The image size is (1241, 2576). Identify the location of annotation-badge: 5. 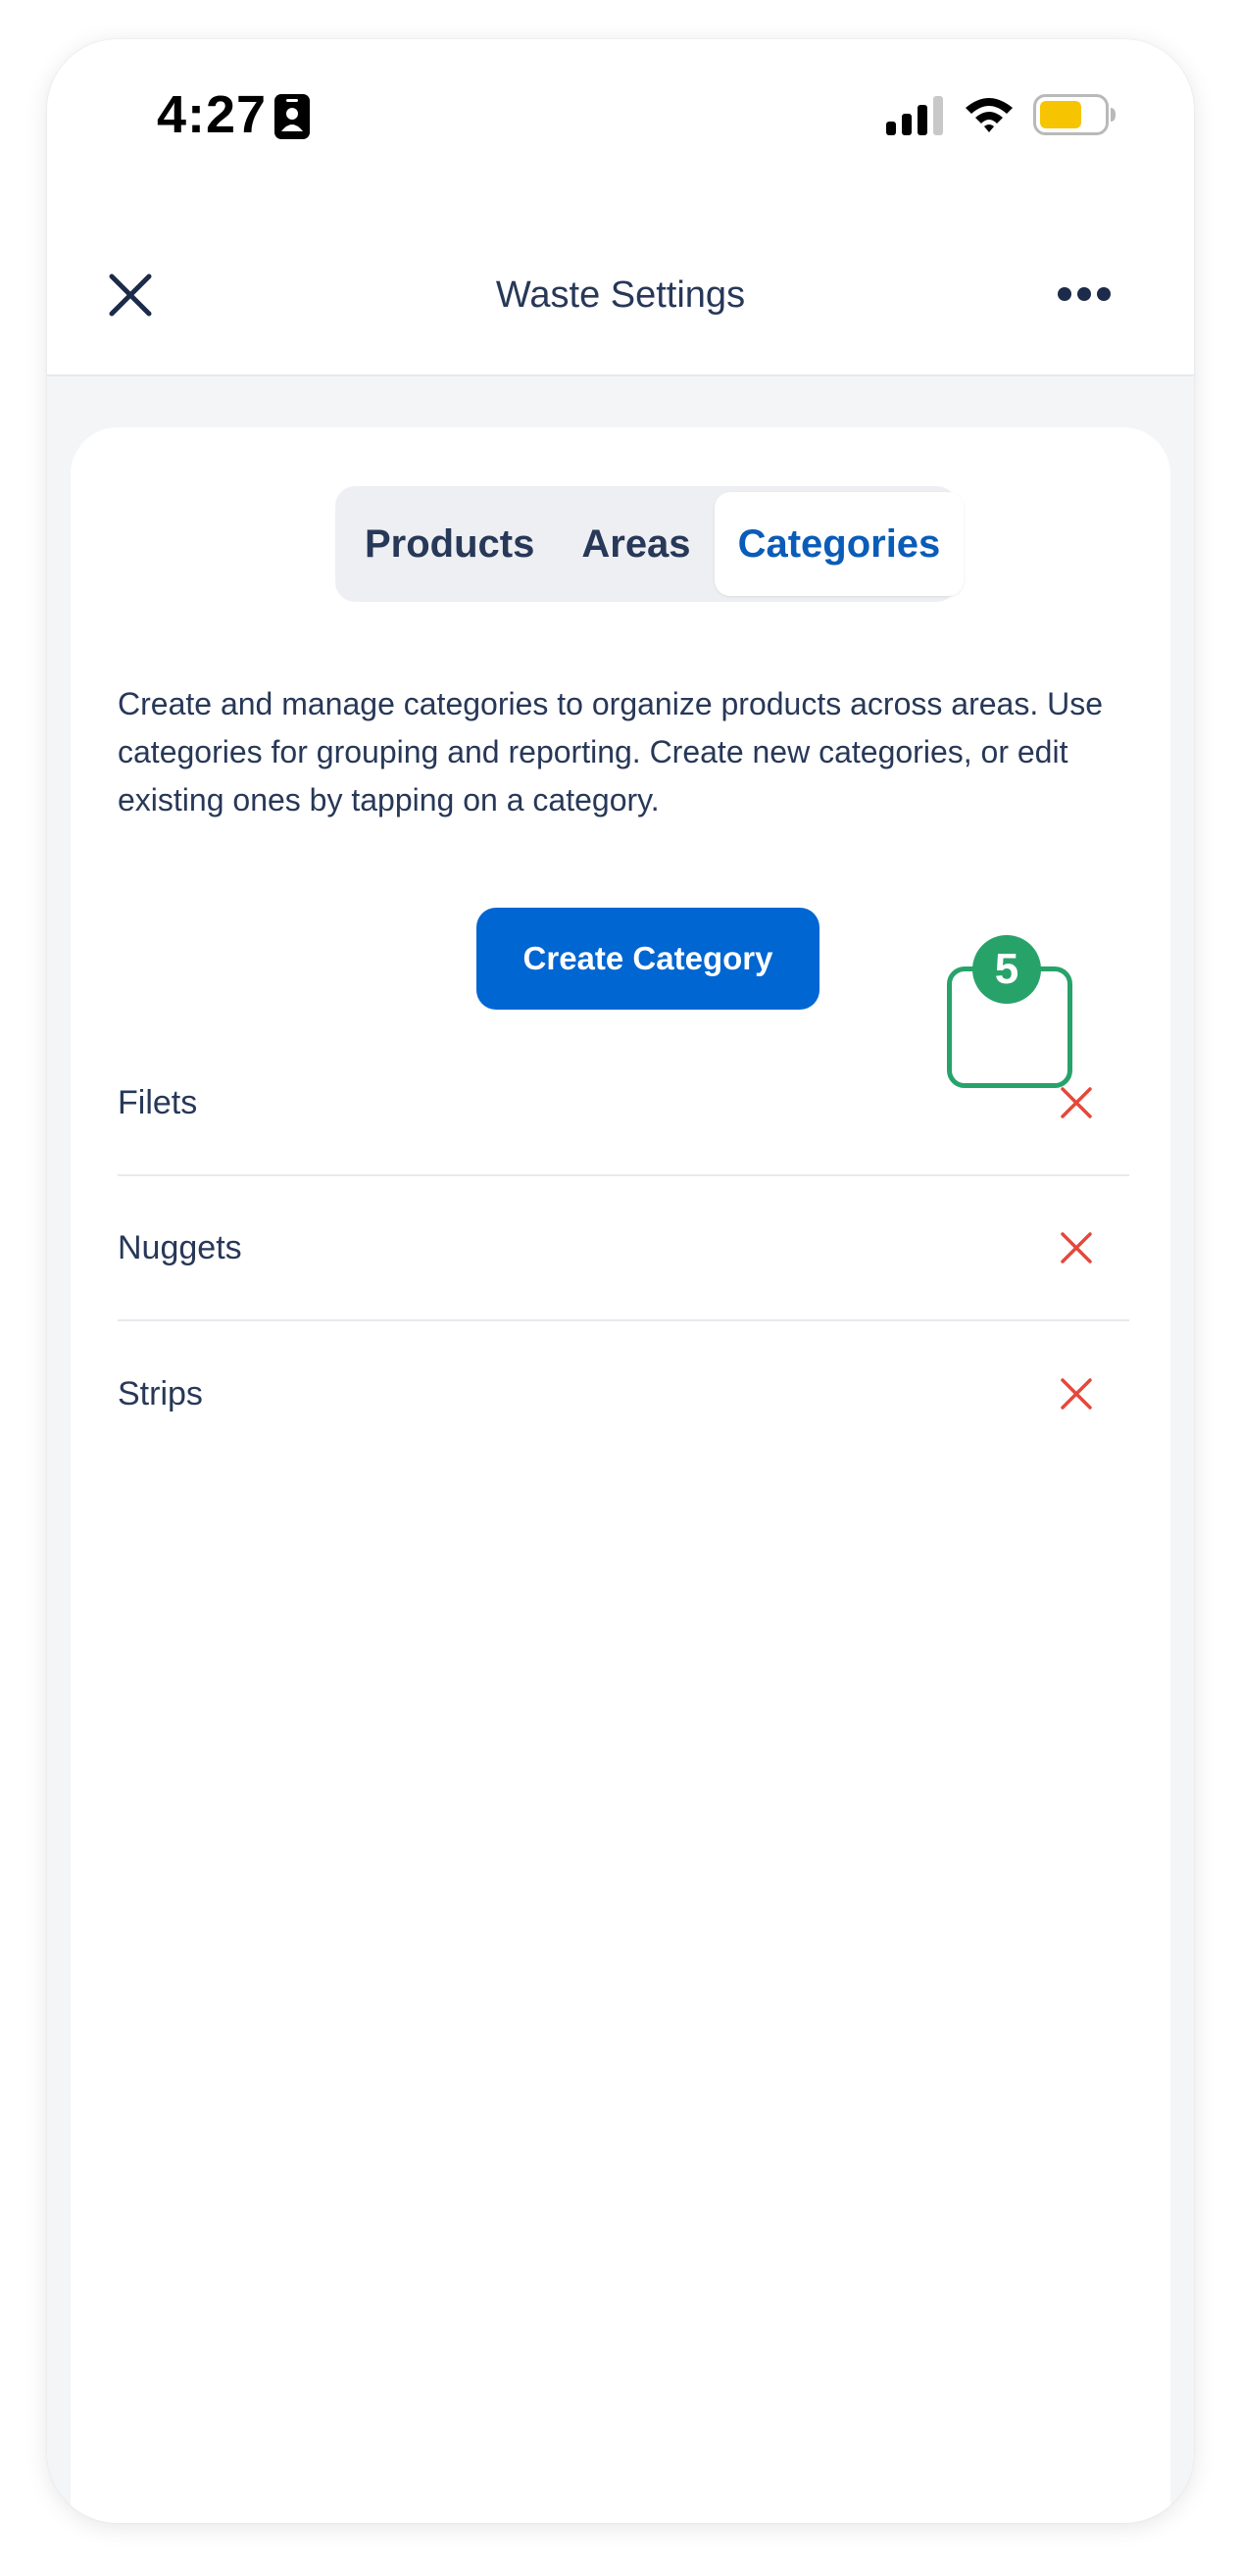
(1006, 969).